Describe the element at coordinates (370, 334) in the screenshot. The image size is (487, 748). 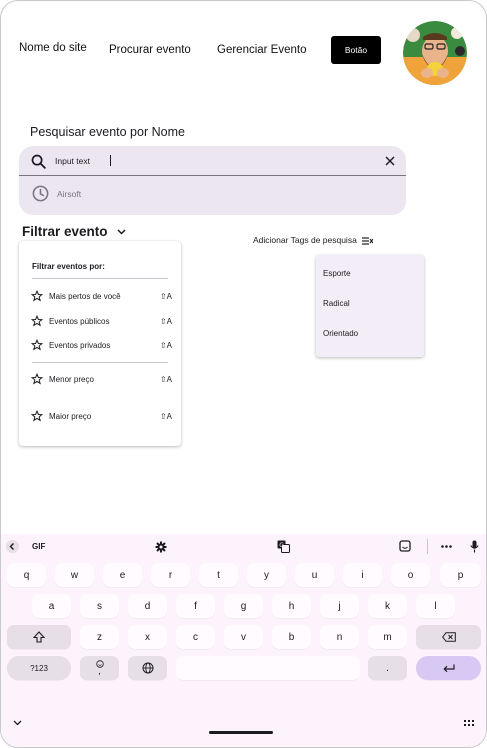
I see `tag-item-orientado: Orientado` at that location.